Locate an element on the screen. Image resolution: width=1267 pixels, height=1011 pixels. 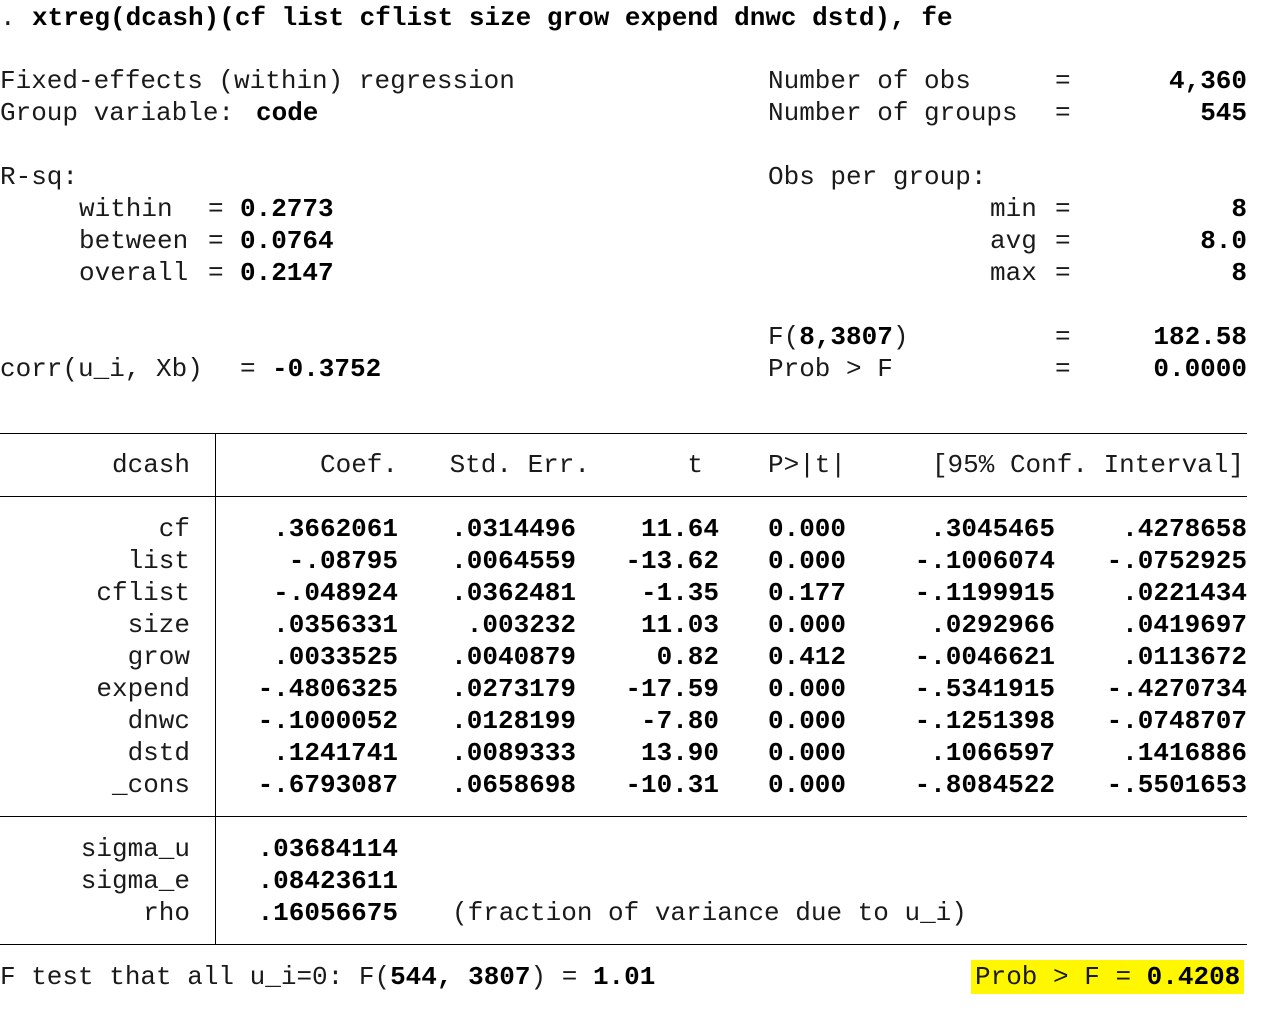
row-ci-high: .1416886 is located at coordinates (1184, 753).